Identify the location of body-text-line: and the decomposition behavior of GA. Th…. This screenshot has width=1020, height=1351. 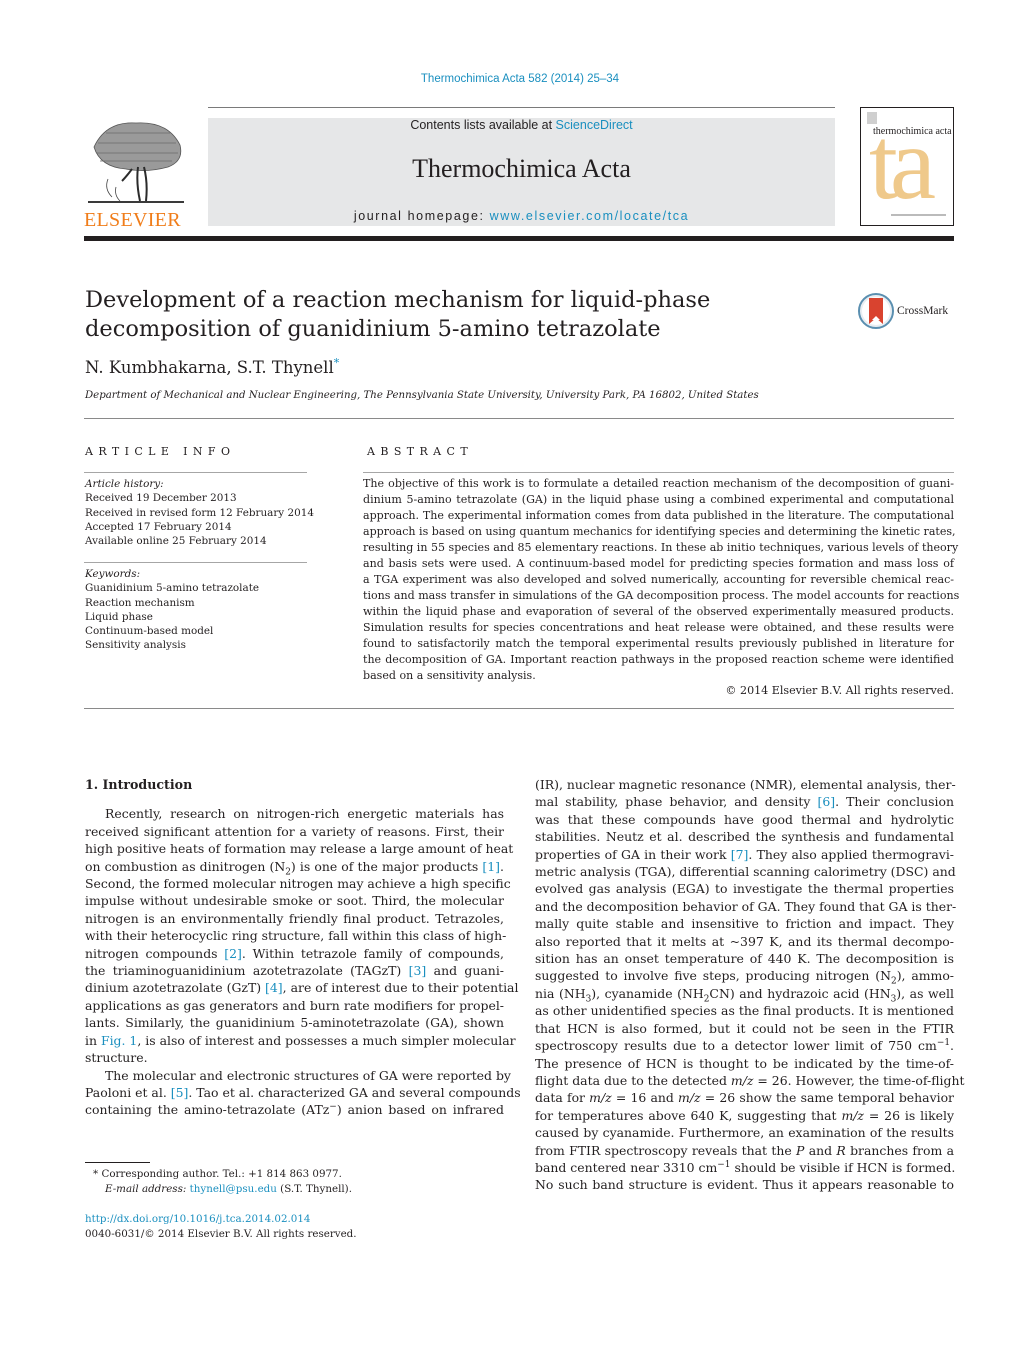
(745, 906).